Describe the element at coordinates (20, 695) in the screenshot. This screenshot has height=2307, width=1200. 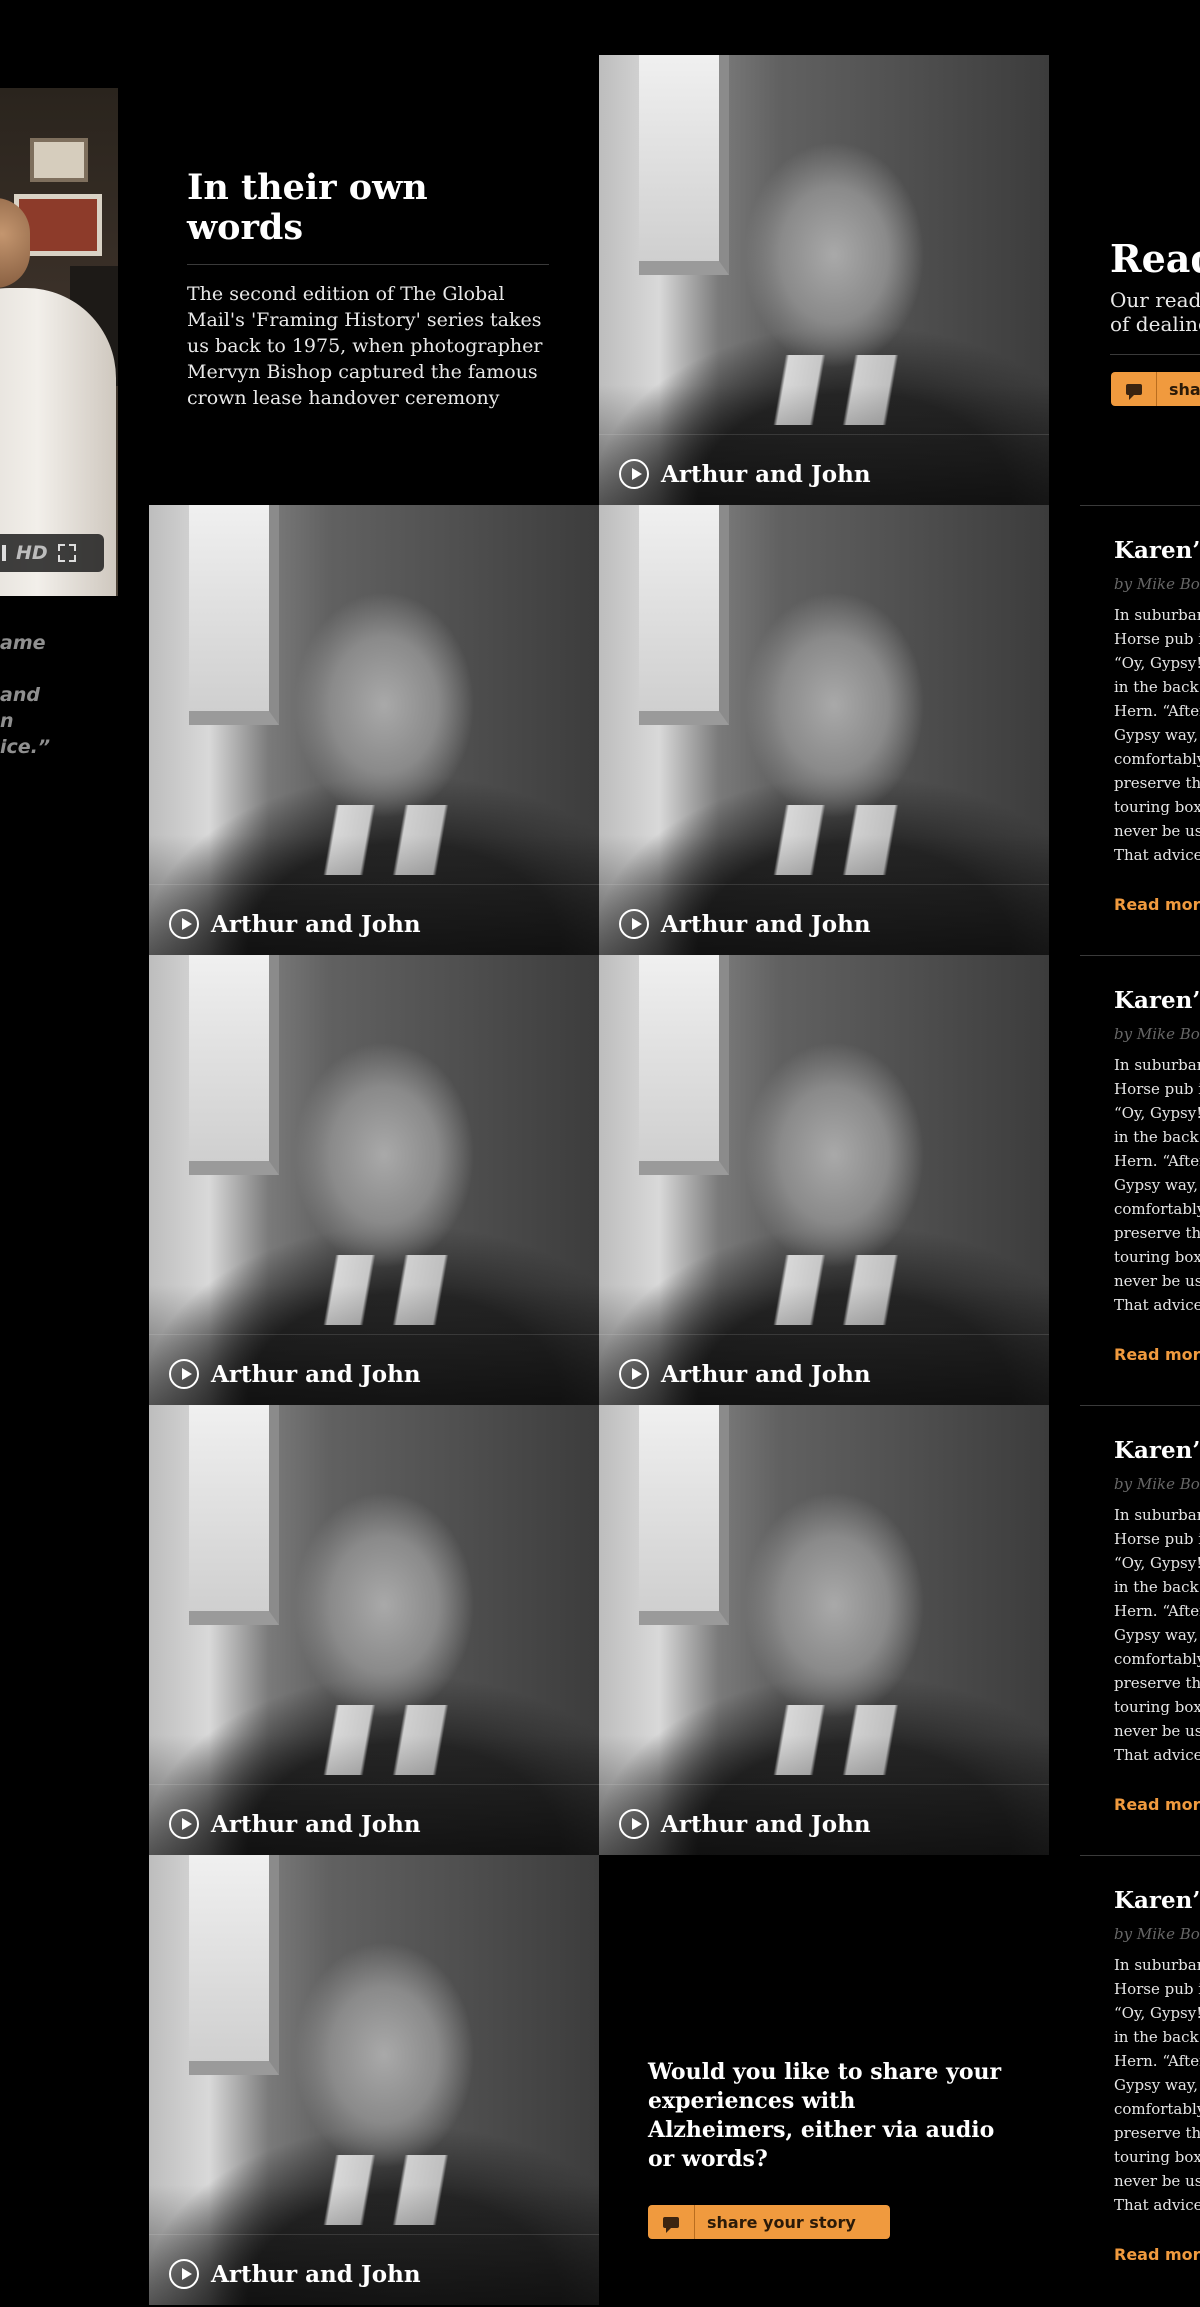
I see `quote-line: and` at that location.